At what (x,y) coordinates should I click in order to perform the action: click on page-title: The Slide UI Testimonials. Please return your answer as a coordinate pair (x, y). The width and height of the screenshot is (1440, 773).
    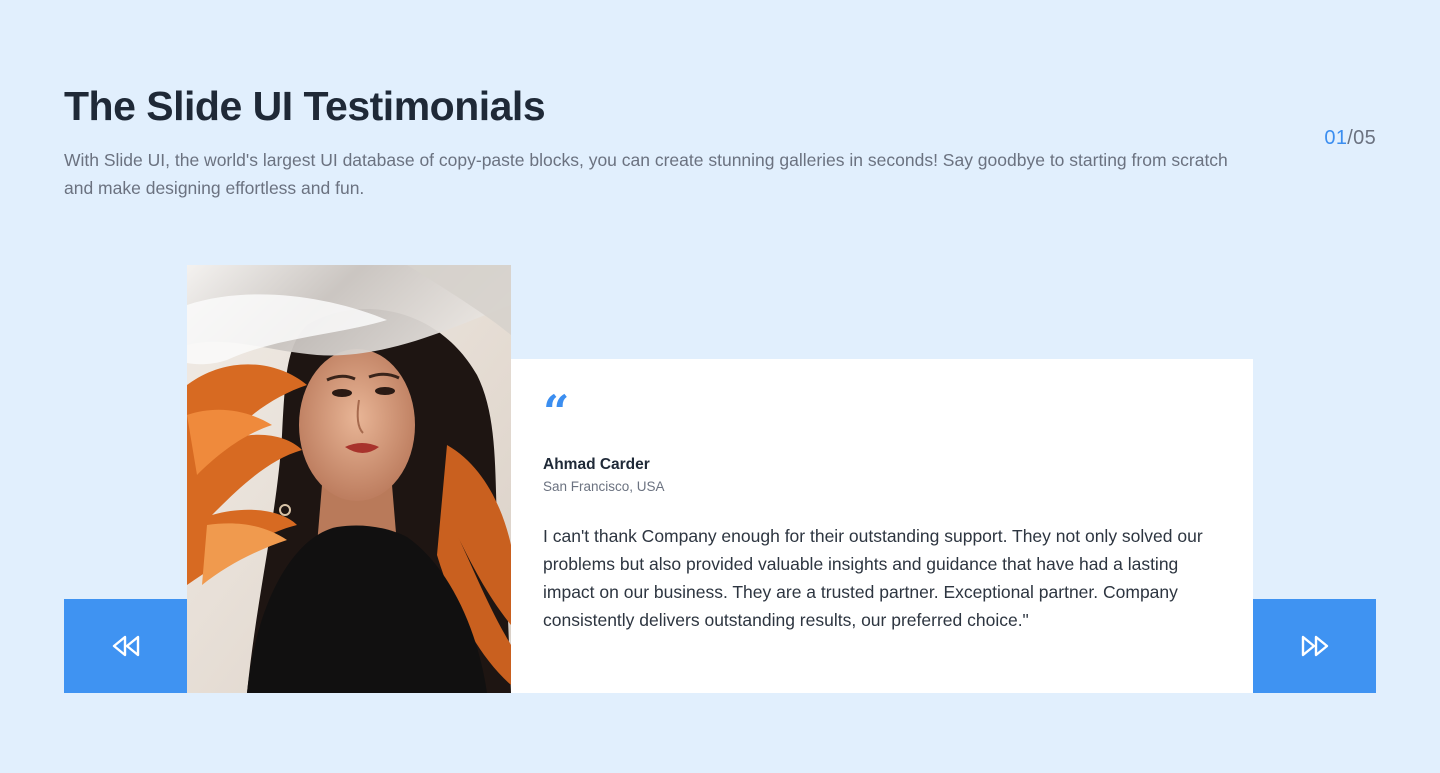
    Looking at the image, I should click on (305, 106).